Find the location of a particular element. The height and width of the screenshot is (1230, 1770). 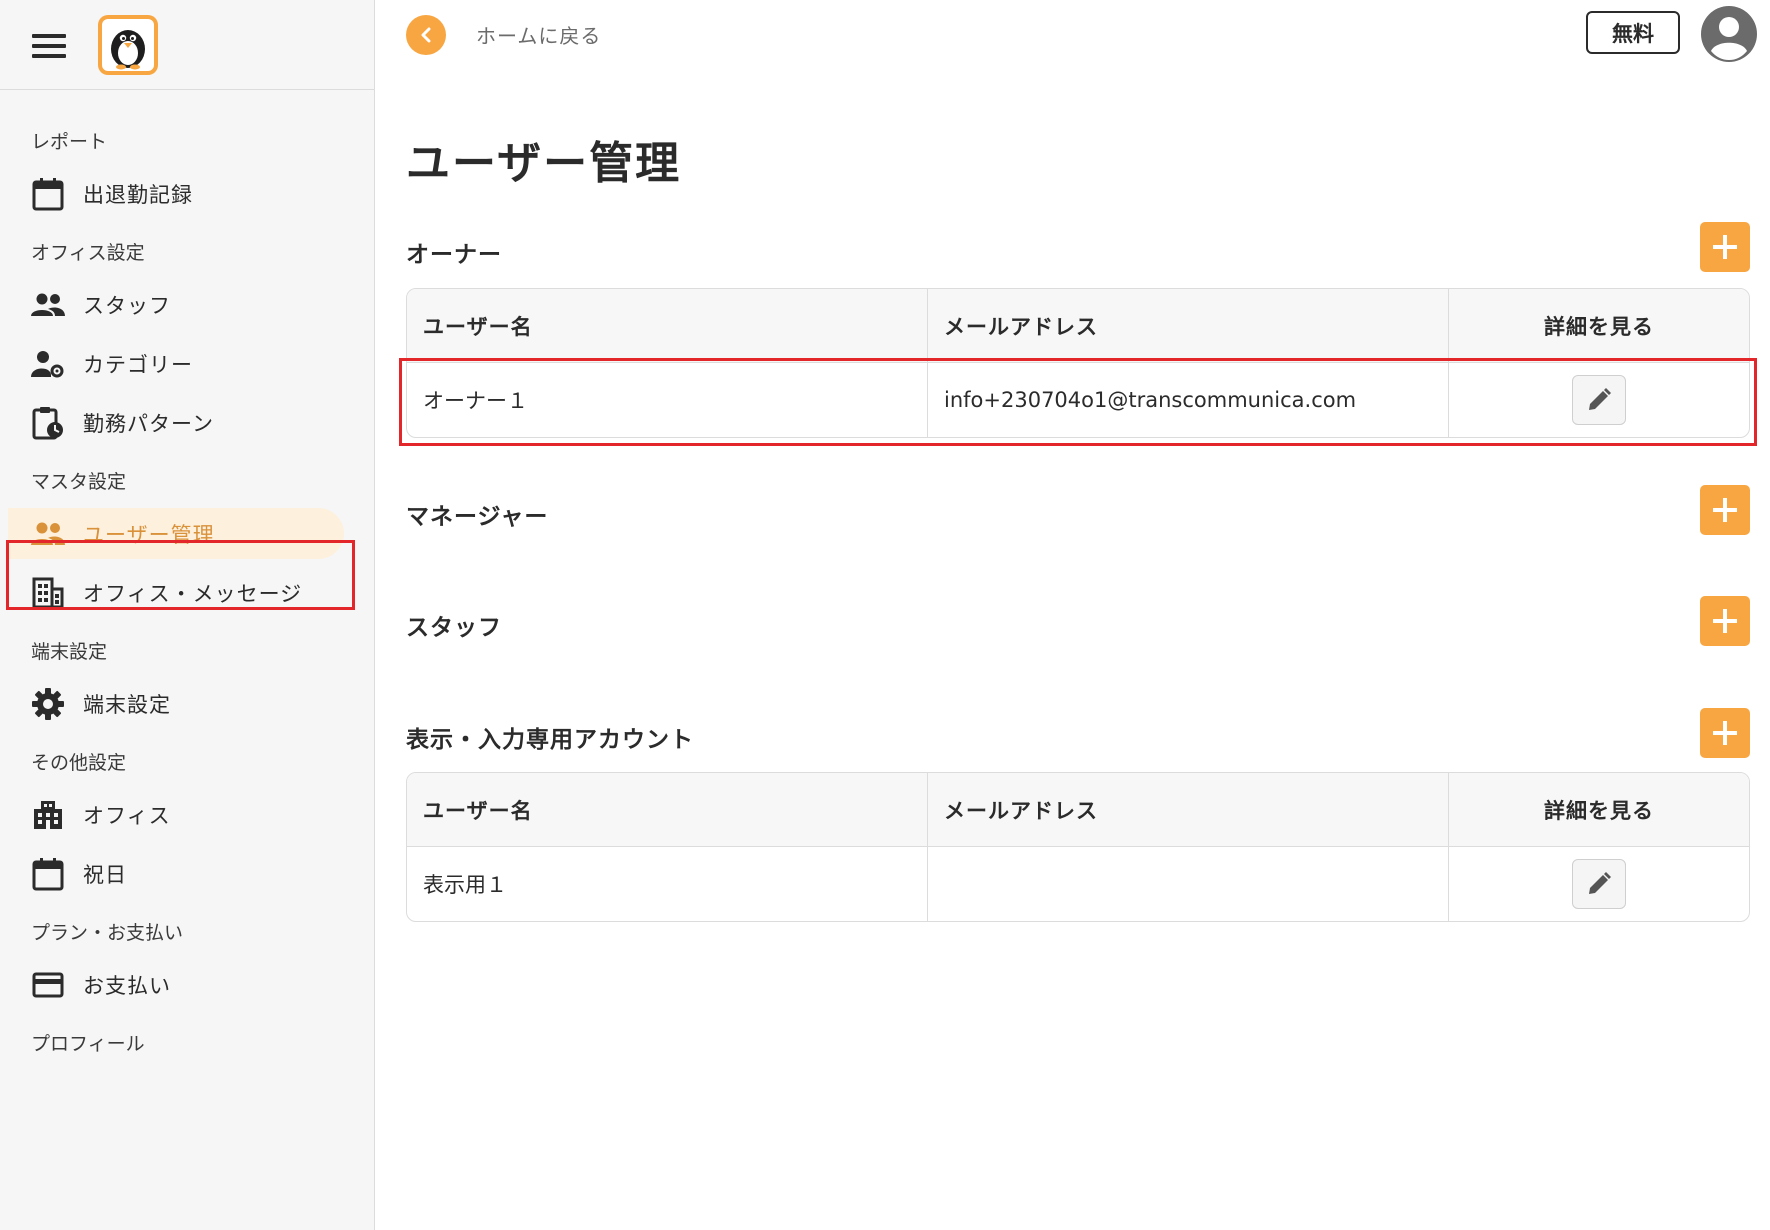

account-avatar-icon is located at coordinates (1729, 34).